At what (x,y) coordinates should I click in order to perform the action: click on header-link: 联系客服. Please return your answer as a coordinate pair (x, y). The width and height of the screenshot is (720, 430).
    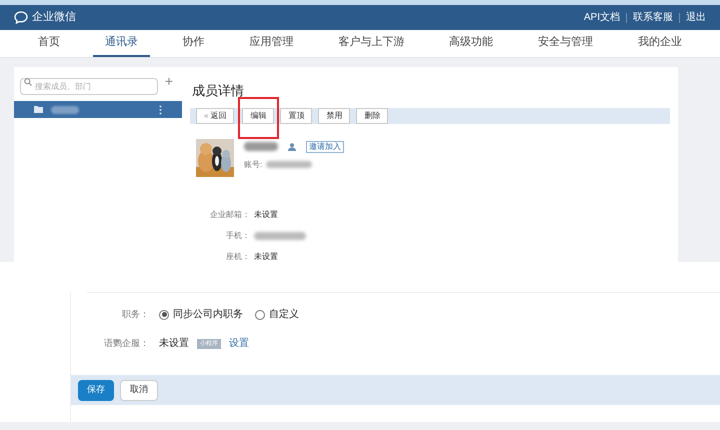
    Looking at the image, I should click on (653, 17).